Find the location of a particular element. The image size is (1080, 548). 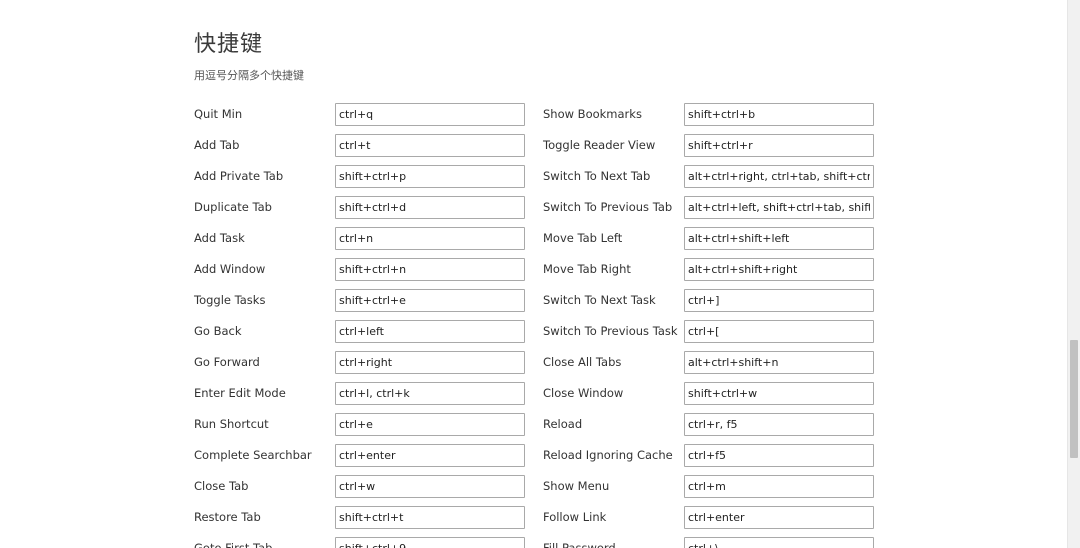

shortcut-label: Close All Tabs is located at coordinates (582, 362).